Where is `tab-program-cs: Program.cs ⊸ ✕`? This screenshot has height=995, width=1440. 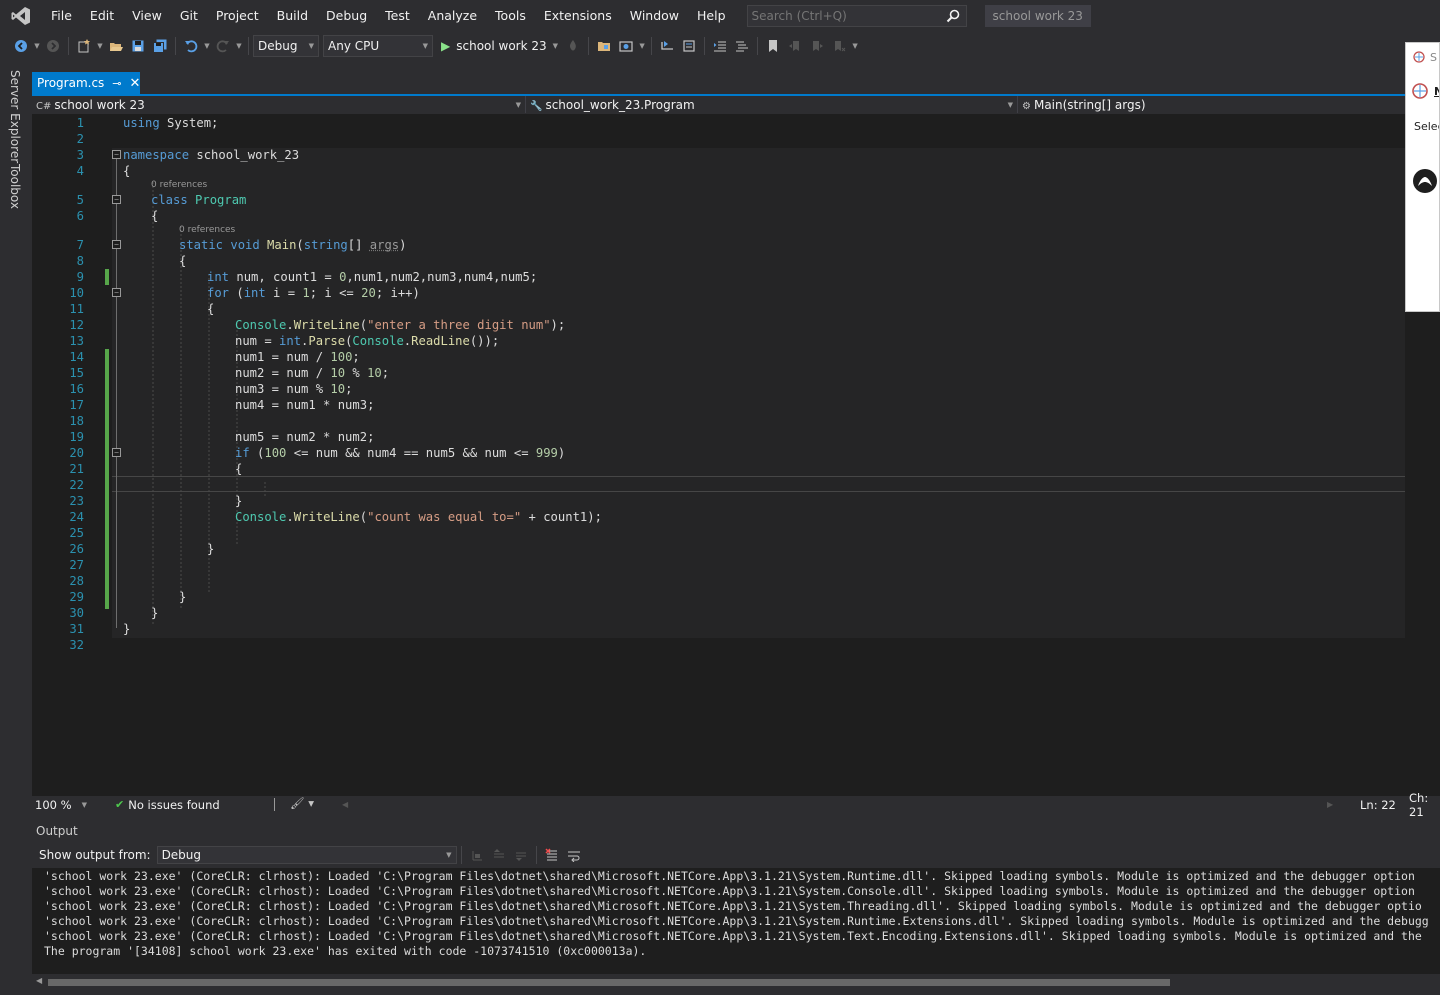
tab-program-cs: Program.cs ⊸ ✕ is located at coordinates (86, 83).